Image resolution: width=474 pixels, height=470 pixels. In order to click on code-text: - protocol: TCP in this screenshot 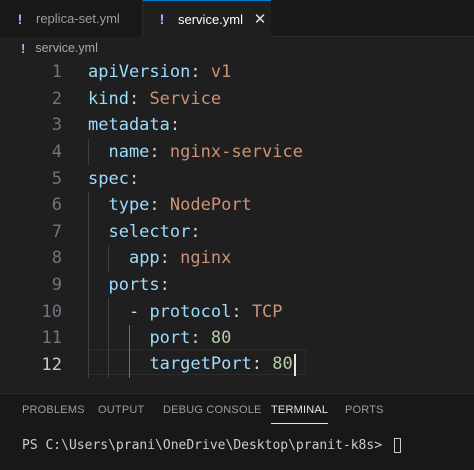, I will do `click(185, 312)`.